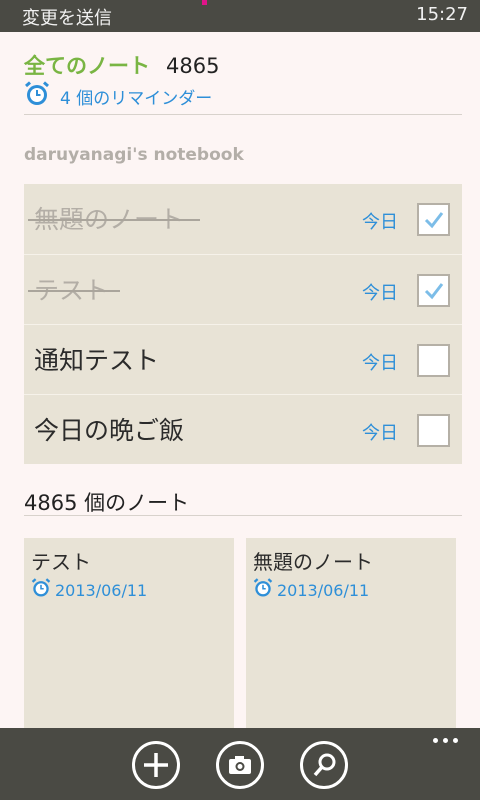  I want to click on reminders-link: 4 個のリマインダー, so click(118, 96).